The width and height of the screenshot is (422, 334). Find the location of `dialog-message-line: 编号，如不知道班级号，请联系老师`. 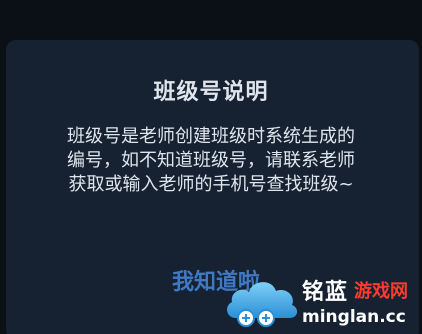

dialog-message-line: 编号，如不知道班级号，请联系老师 is located at coordinates (211, 160).